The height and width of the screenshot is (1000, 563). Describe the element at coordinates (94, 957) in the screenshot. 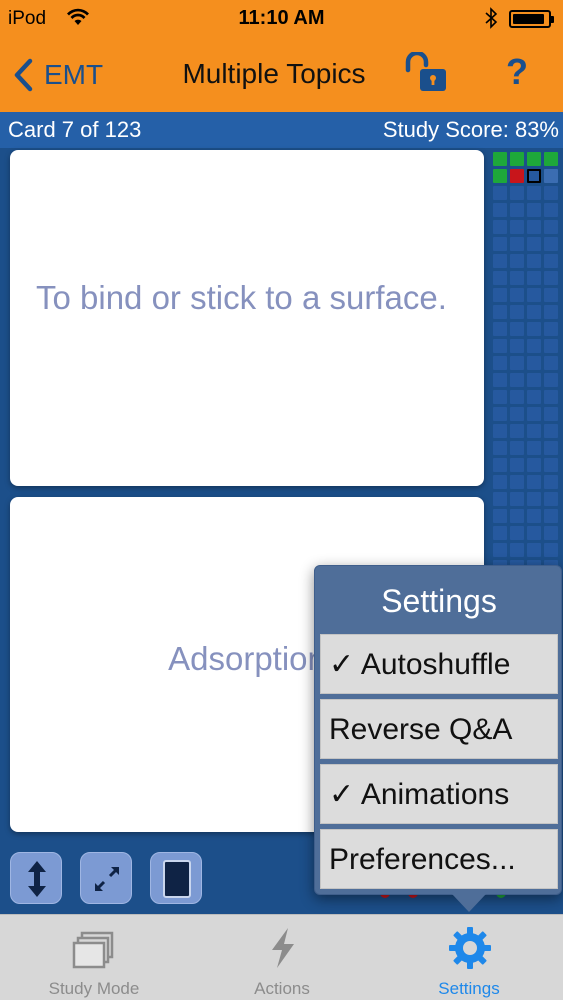

I see `tab-study-mode: Study Mode` at that location.